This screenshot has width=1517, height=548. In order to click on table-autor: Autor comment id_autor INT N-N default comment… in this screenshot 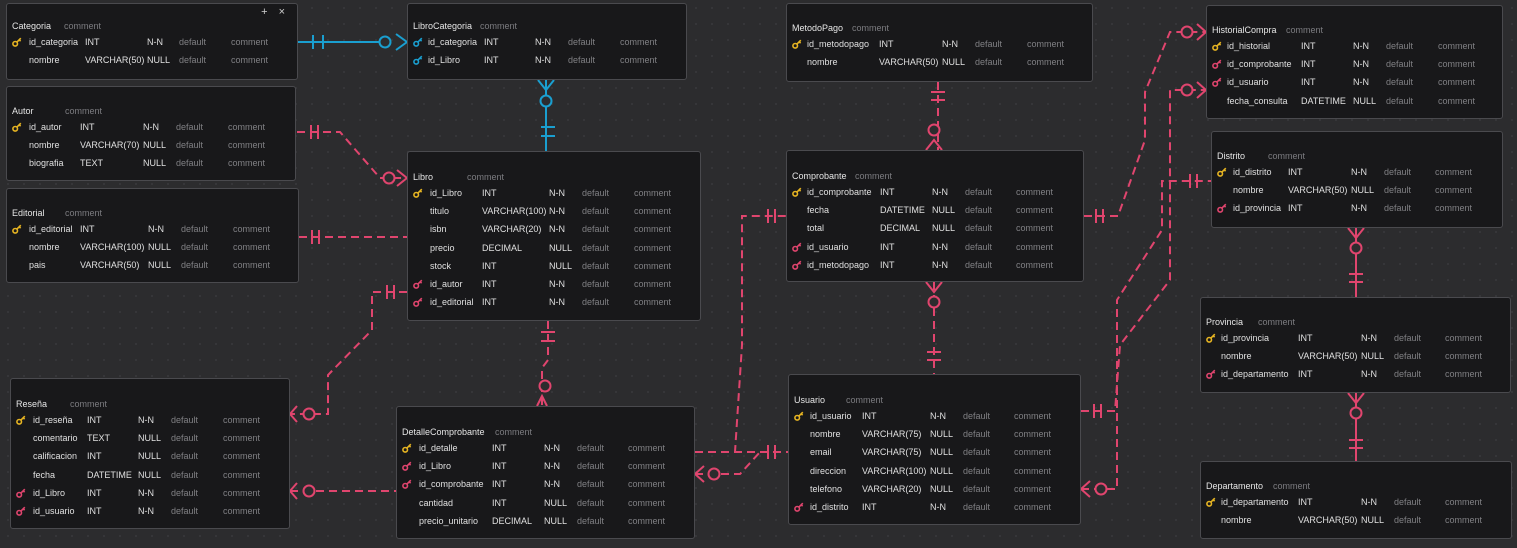, I will do `click(151, 133)`.